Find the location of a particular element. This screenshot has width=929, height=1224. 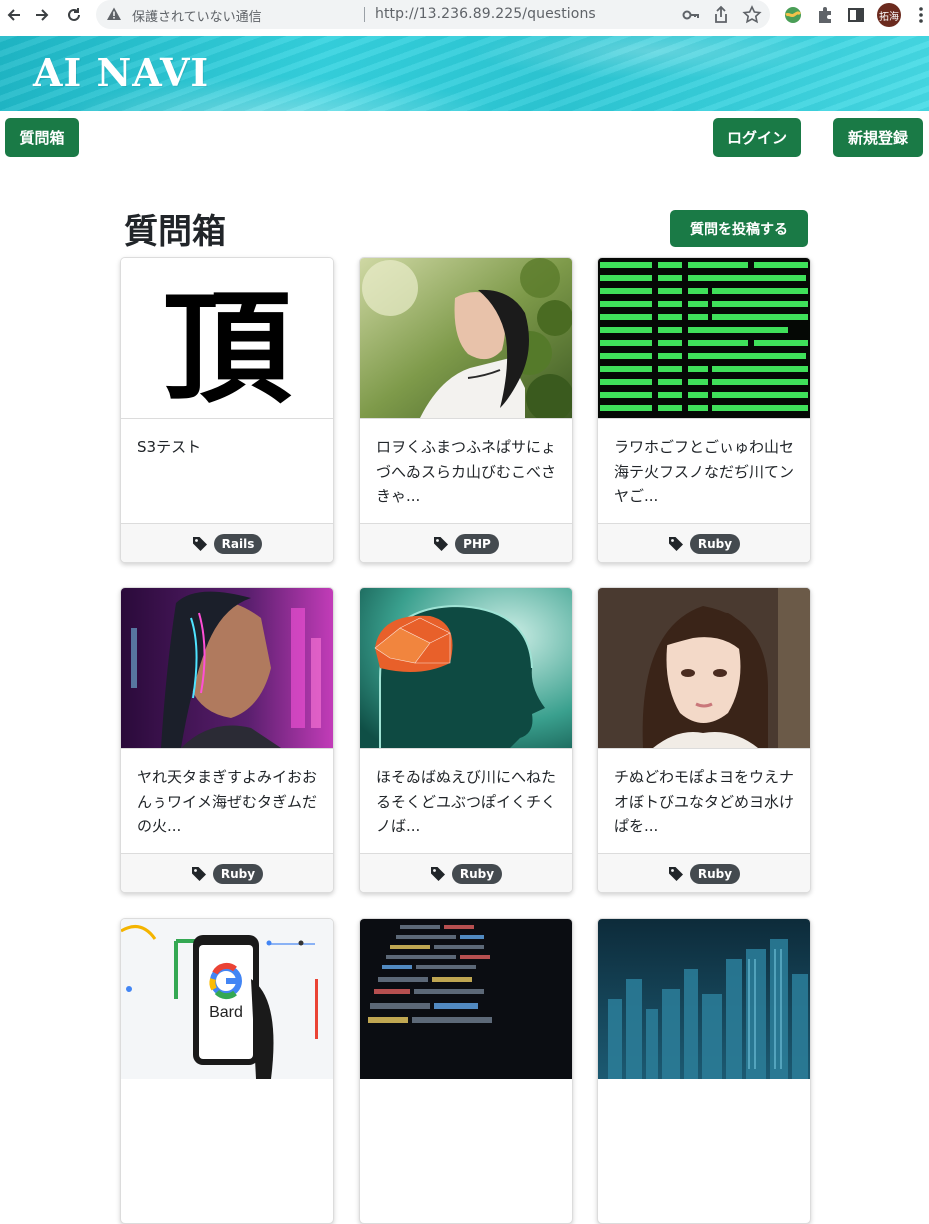

site-logo: AI NAVI is located at coordinates (121, 72).